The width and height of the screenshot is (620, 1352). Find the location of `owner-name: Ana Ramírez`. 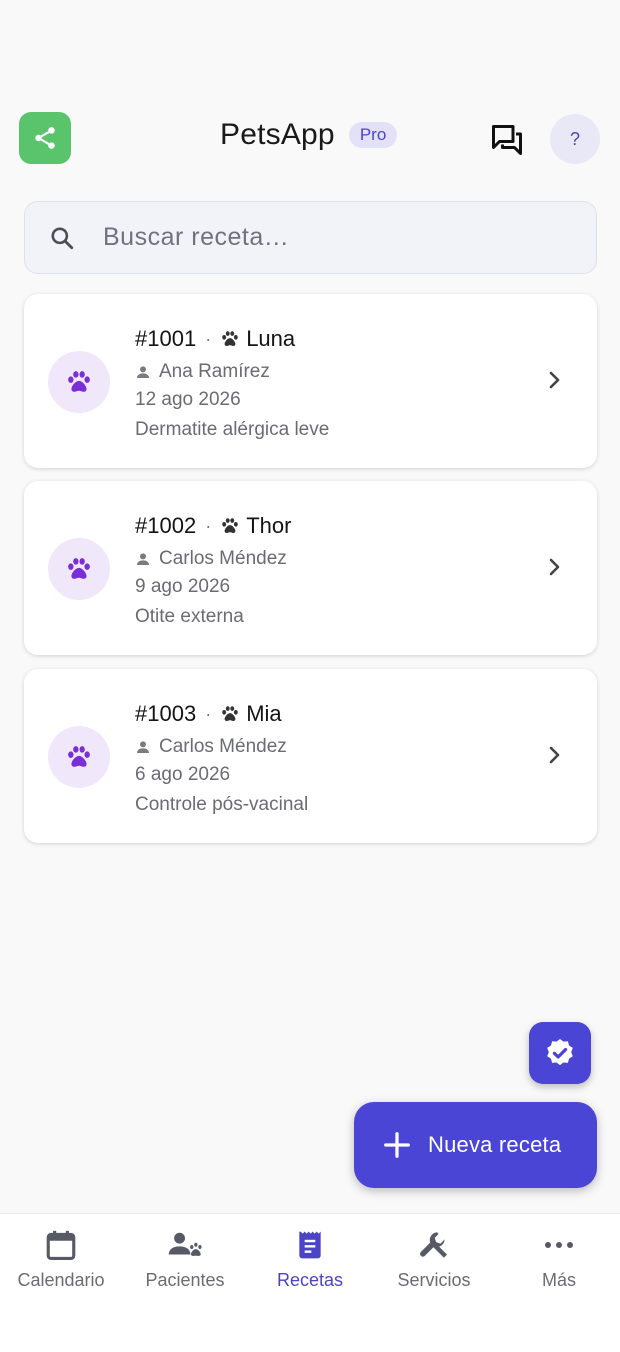

owner-name: Ana Ramírez is located at coordinates (214, 371).